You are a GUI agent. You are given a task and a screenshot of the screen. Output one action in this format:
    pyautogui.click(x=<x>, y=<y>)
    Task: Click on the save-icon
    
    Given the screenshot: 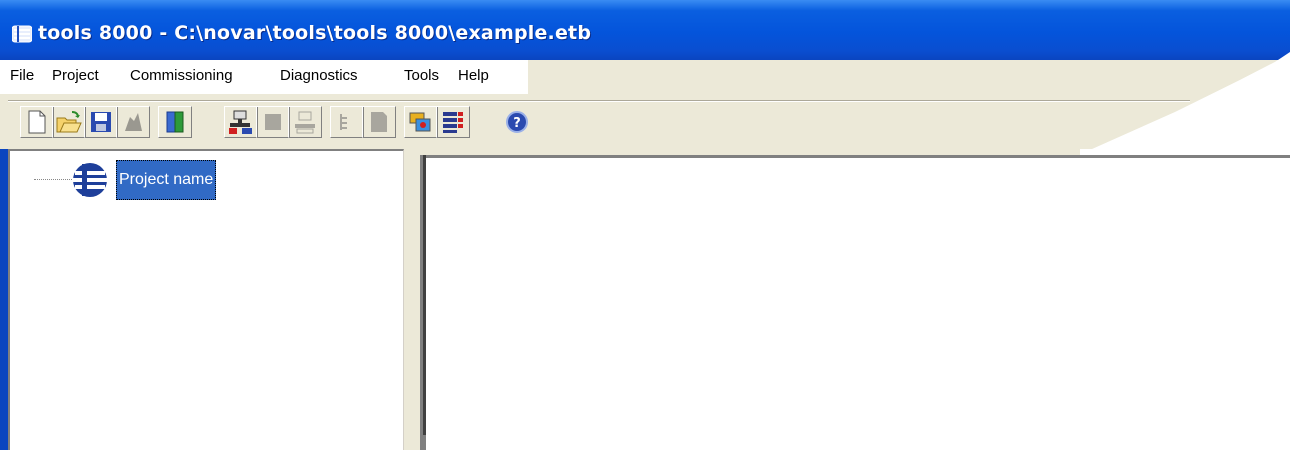 What is the action you would take?
    pyautogui.click(x=101, y=122)
    